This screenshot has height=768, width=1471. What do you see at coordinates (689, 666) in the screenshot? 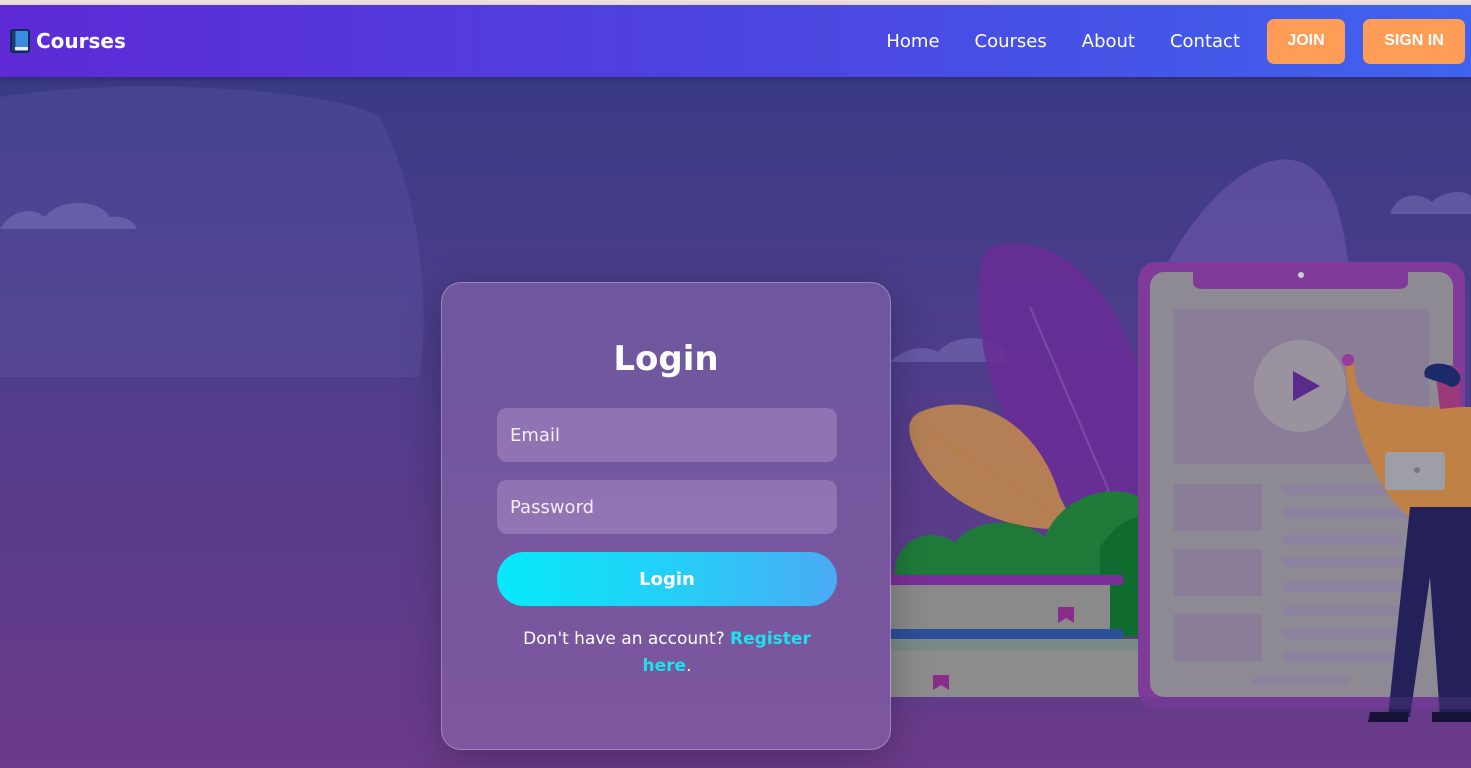
I see `register-suffix: .` at bounding box center [689, 666].